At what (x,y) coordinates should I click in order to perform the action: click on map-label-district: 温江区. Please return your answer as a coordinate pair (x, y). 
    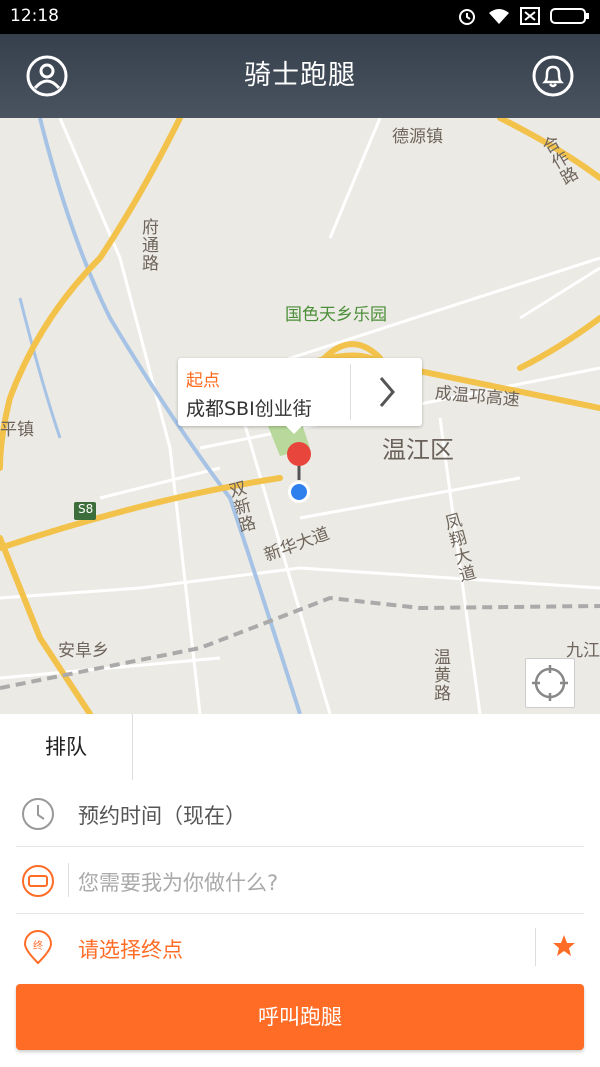
    Looking at the image, I should click on (418, 450).